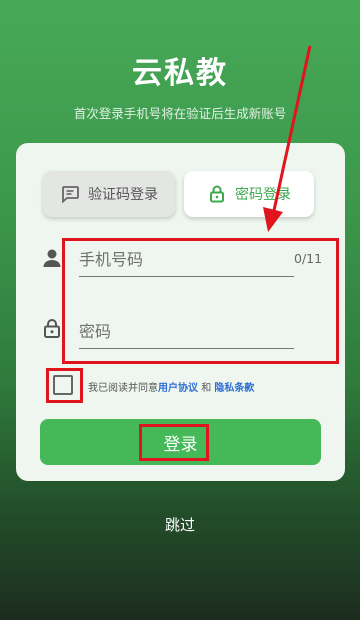 Image resolution: width=360 pixels, height=620 pixels. I want to click on password-field-wrapper, so click(186, 332).